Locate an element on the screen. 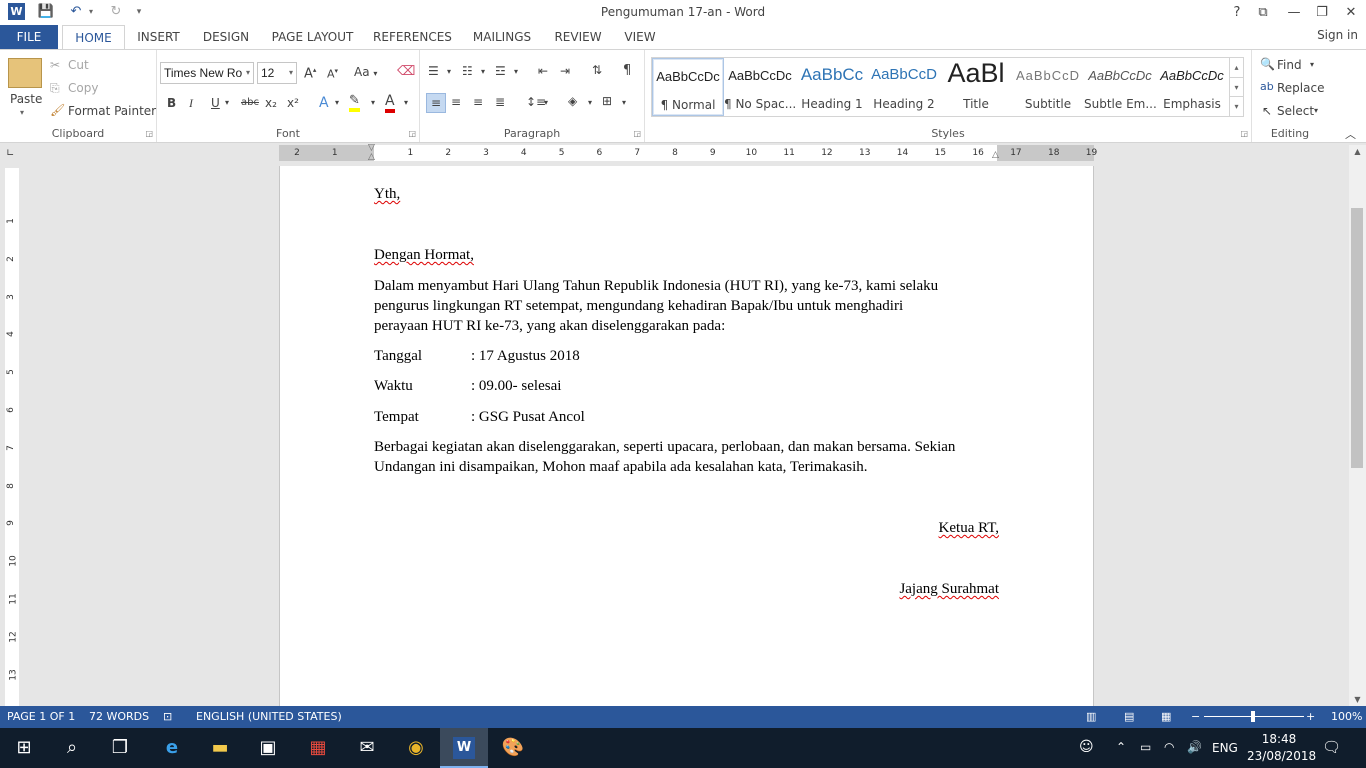  web-layout-icon: ▦ is located at coordinates (1166, 716).